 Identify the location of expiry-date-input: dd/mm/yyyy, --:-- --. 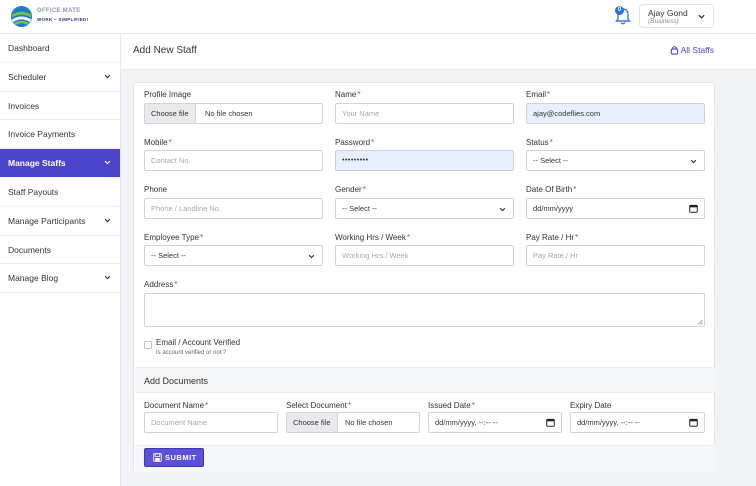
(637, 422).